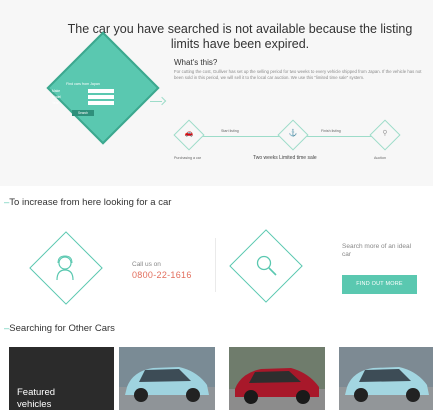 The image size is (433, 410). Describe the element at coordinates (196, 62) in the screenshot. I see `explainer-title: What's this?` at that location.